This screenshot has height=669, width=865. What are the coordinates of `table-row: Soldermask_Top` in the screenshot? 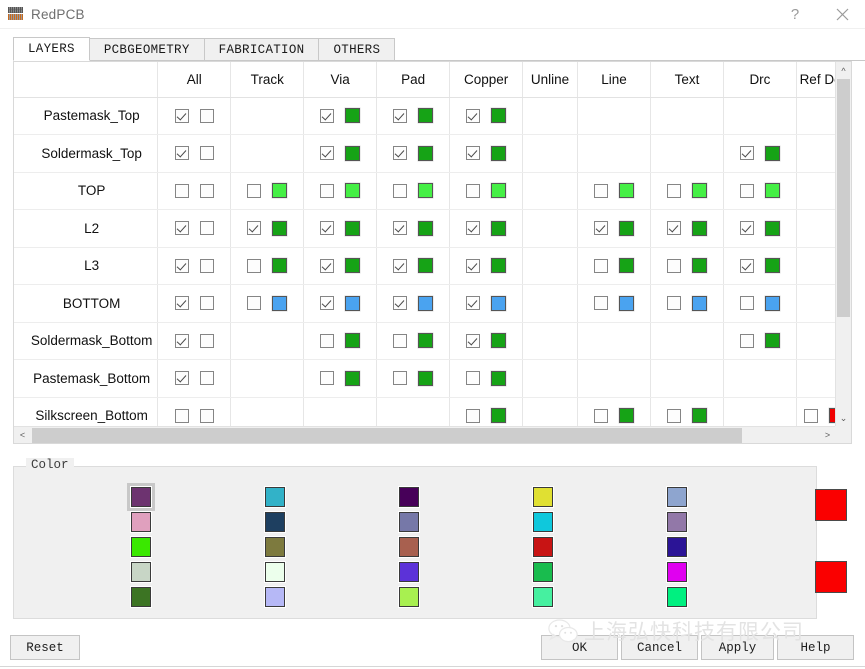 It's located at (425, 153).